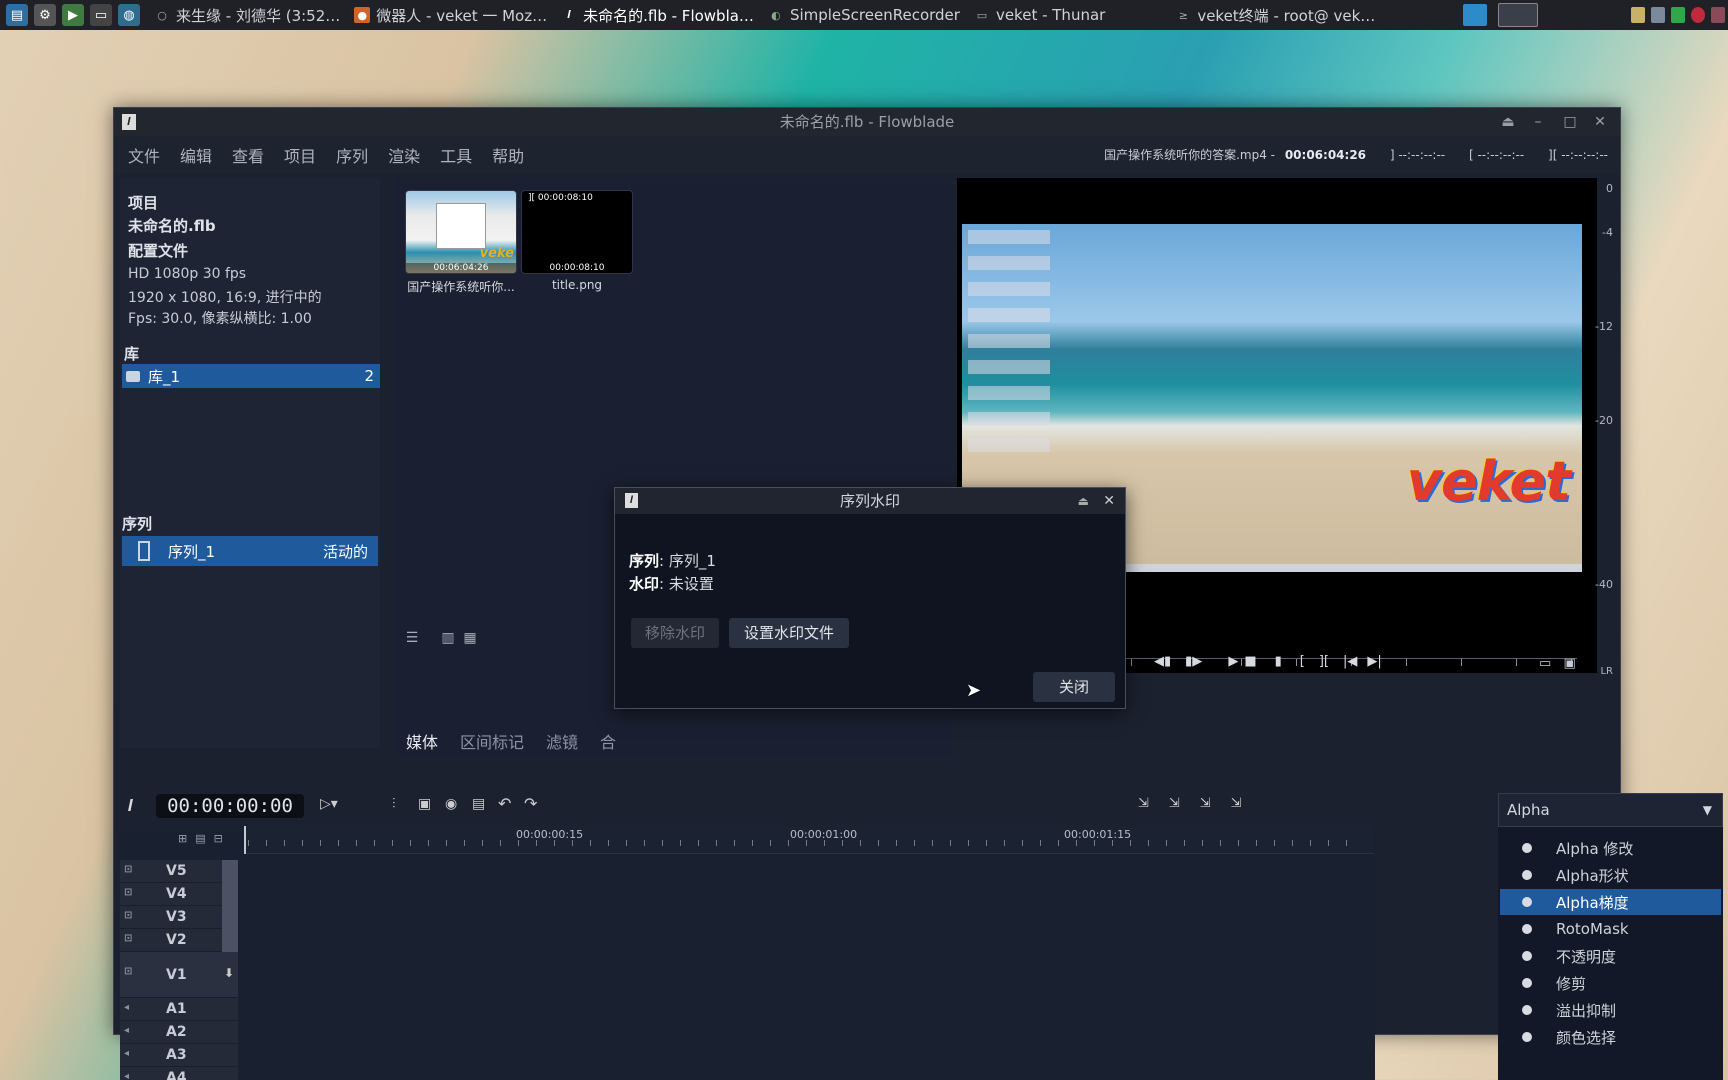 Image resolution: width=1728 pixels, height=1080 pixels. Describe the element at coordinates (1074, 687) in the screenshot. I see `close-button: 关闭` at that location.